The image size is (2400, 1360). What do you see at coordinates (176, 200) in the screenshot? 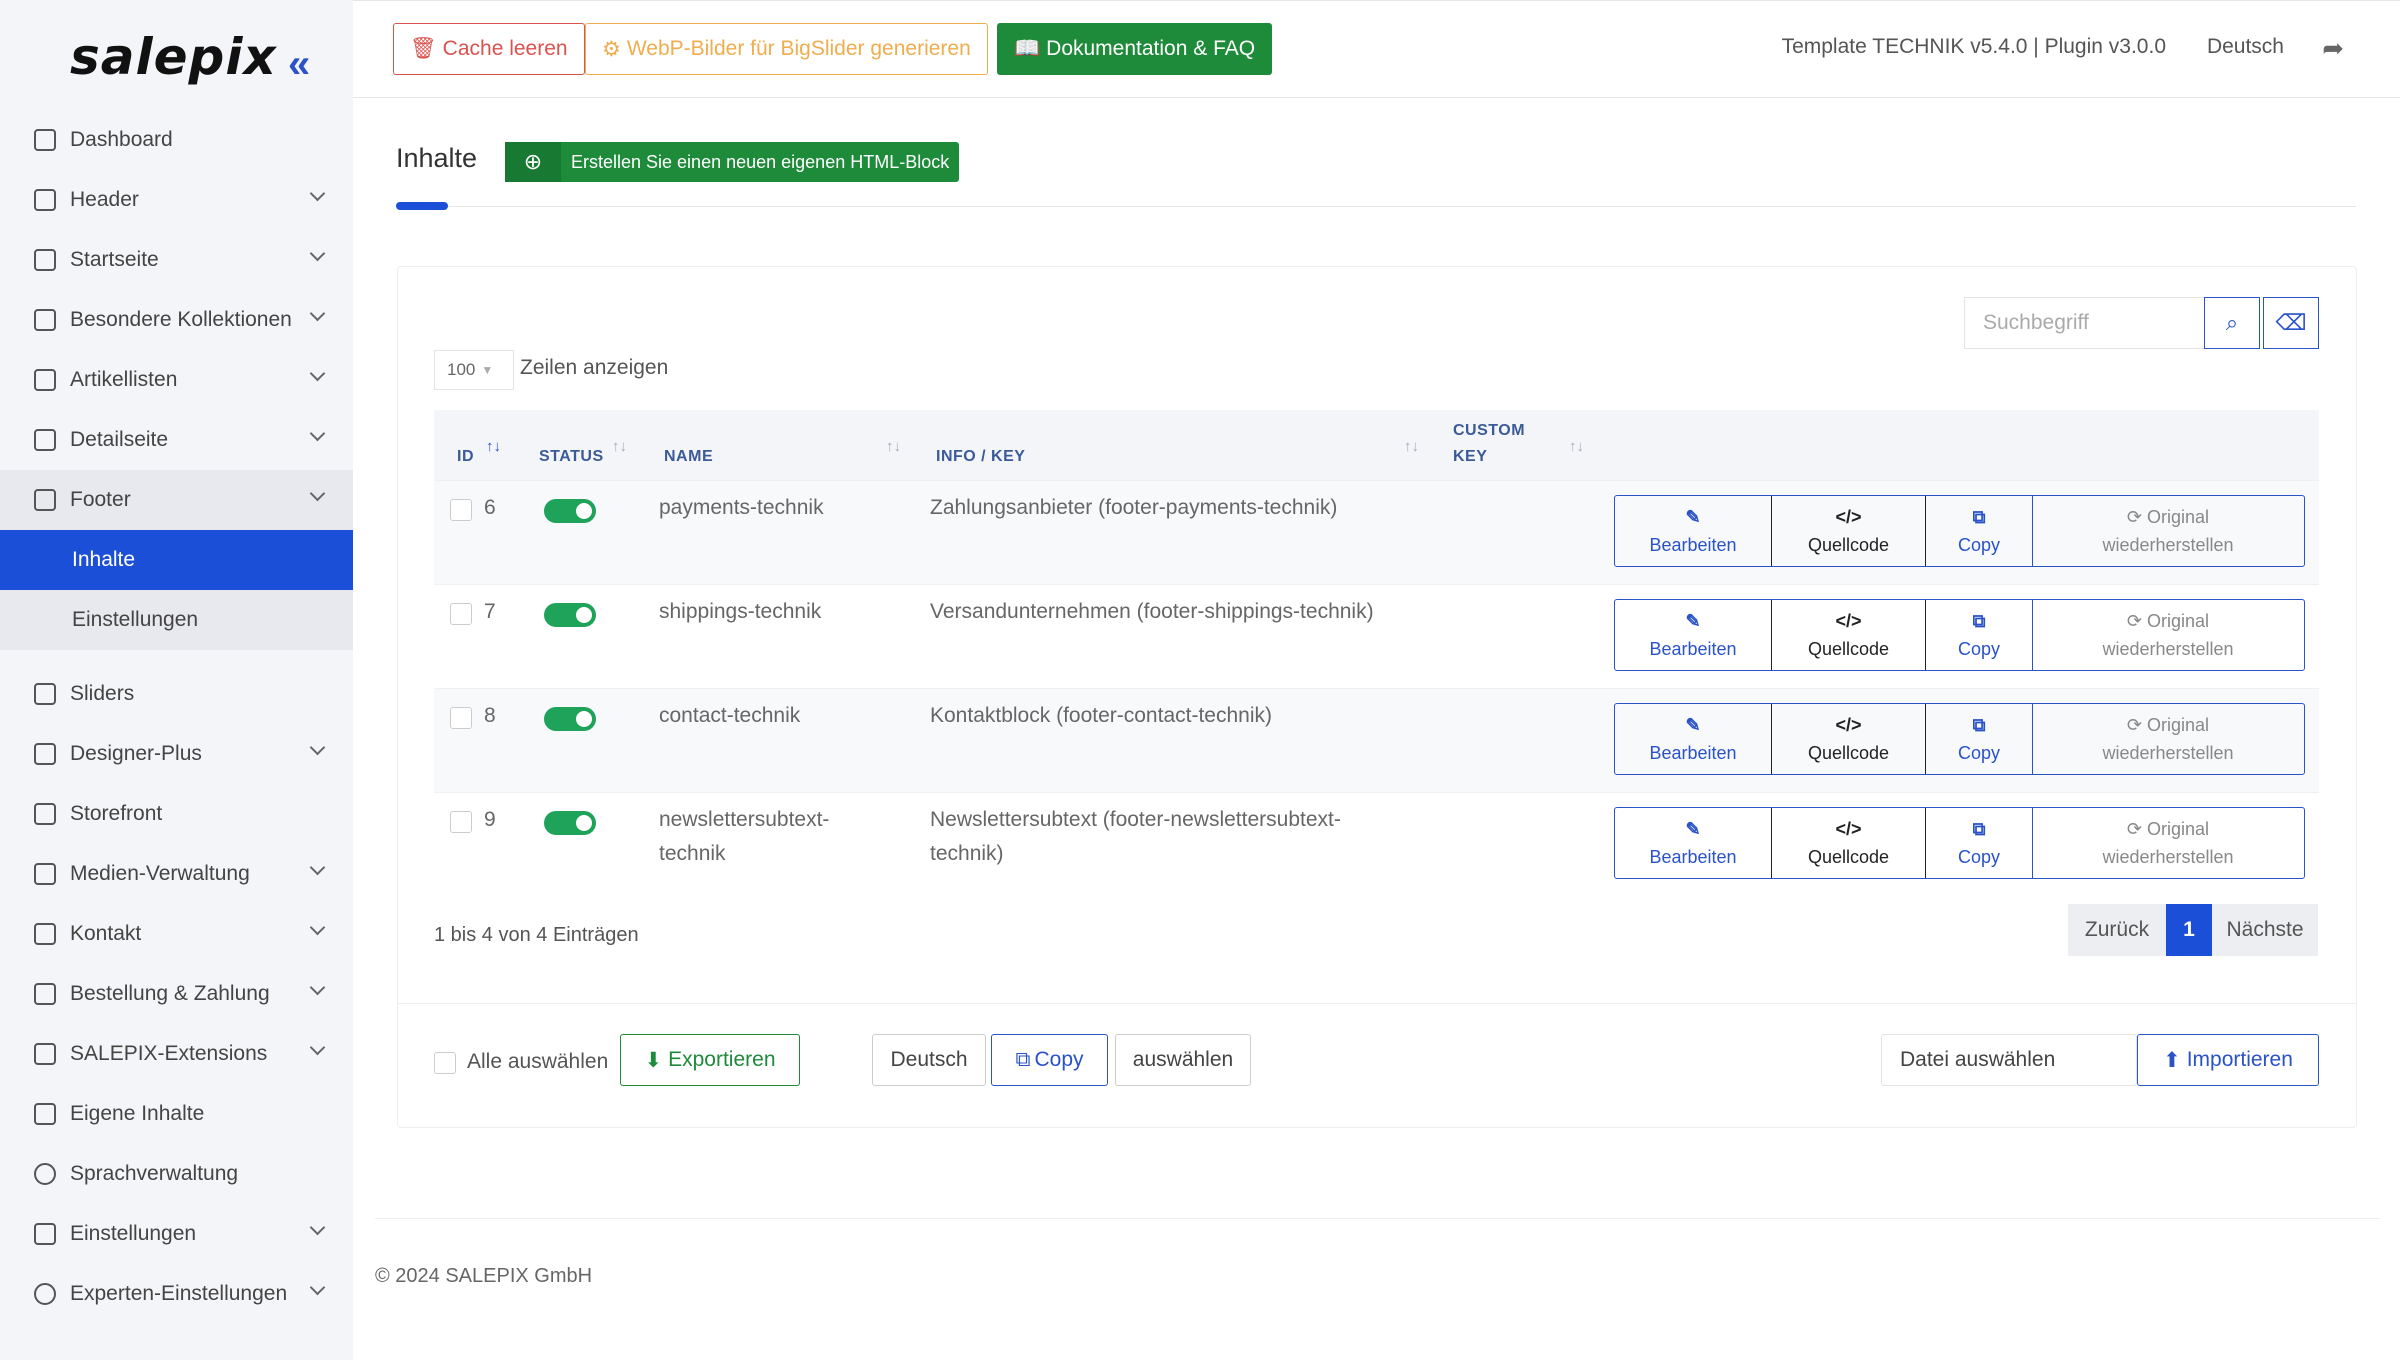
I see `sidebar-item-header: Header` at bounding box center [176, 200].